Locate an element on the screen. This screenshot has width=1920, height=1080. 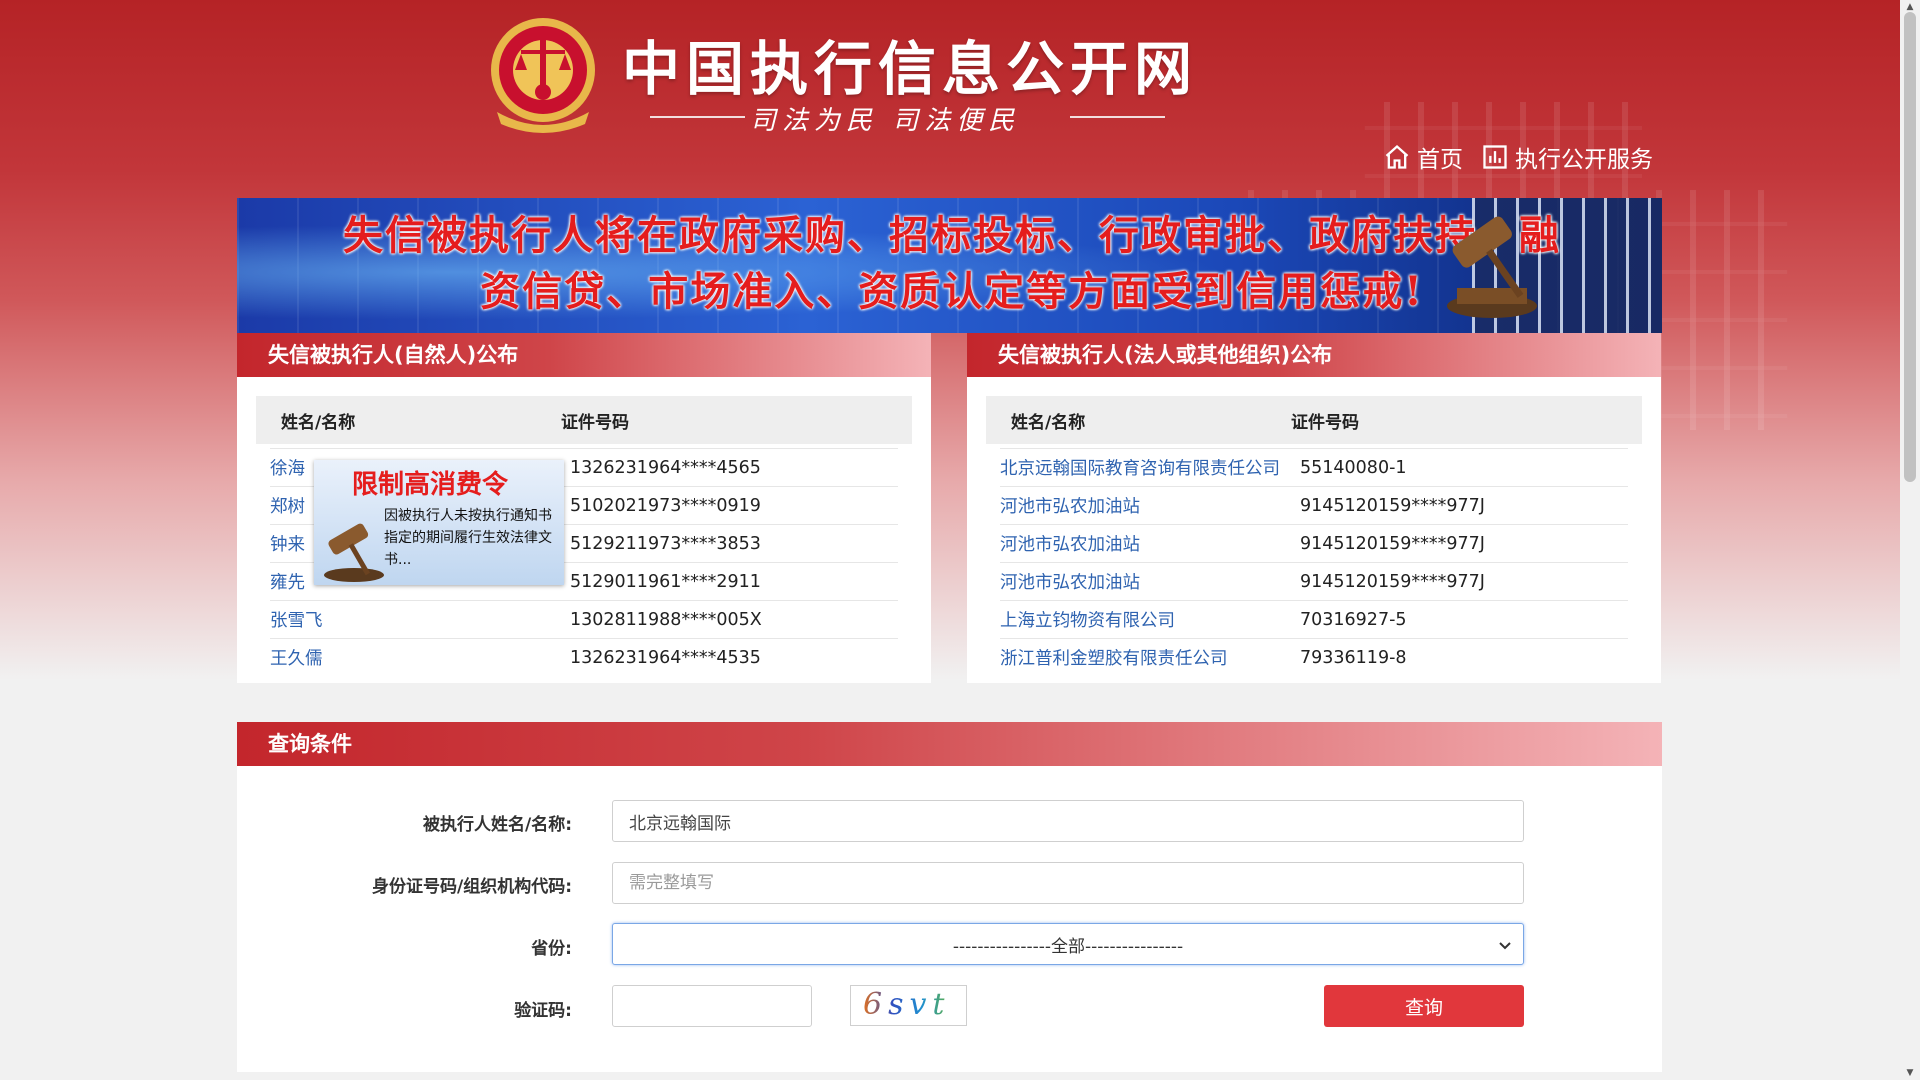
chevron-down-icon is located at coordinates (1505, 946).